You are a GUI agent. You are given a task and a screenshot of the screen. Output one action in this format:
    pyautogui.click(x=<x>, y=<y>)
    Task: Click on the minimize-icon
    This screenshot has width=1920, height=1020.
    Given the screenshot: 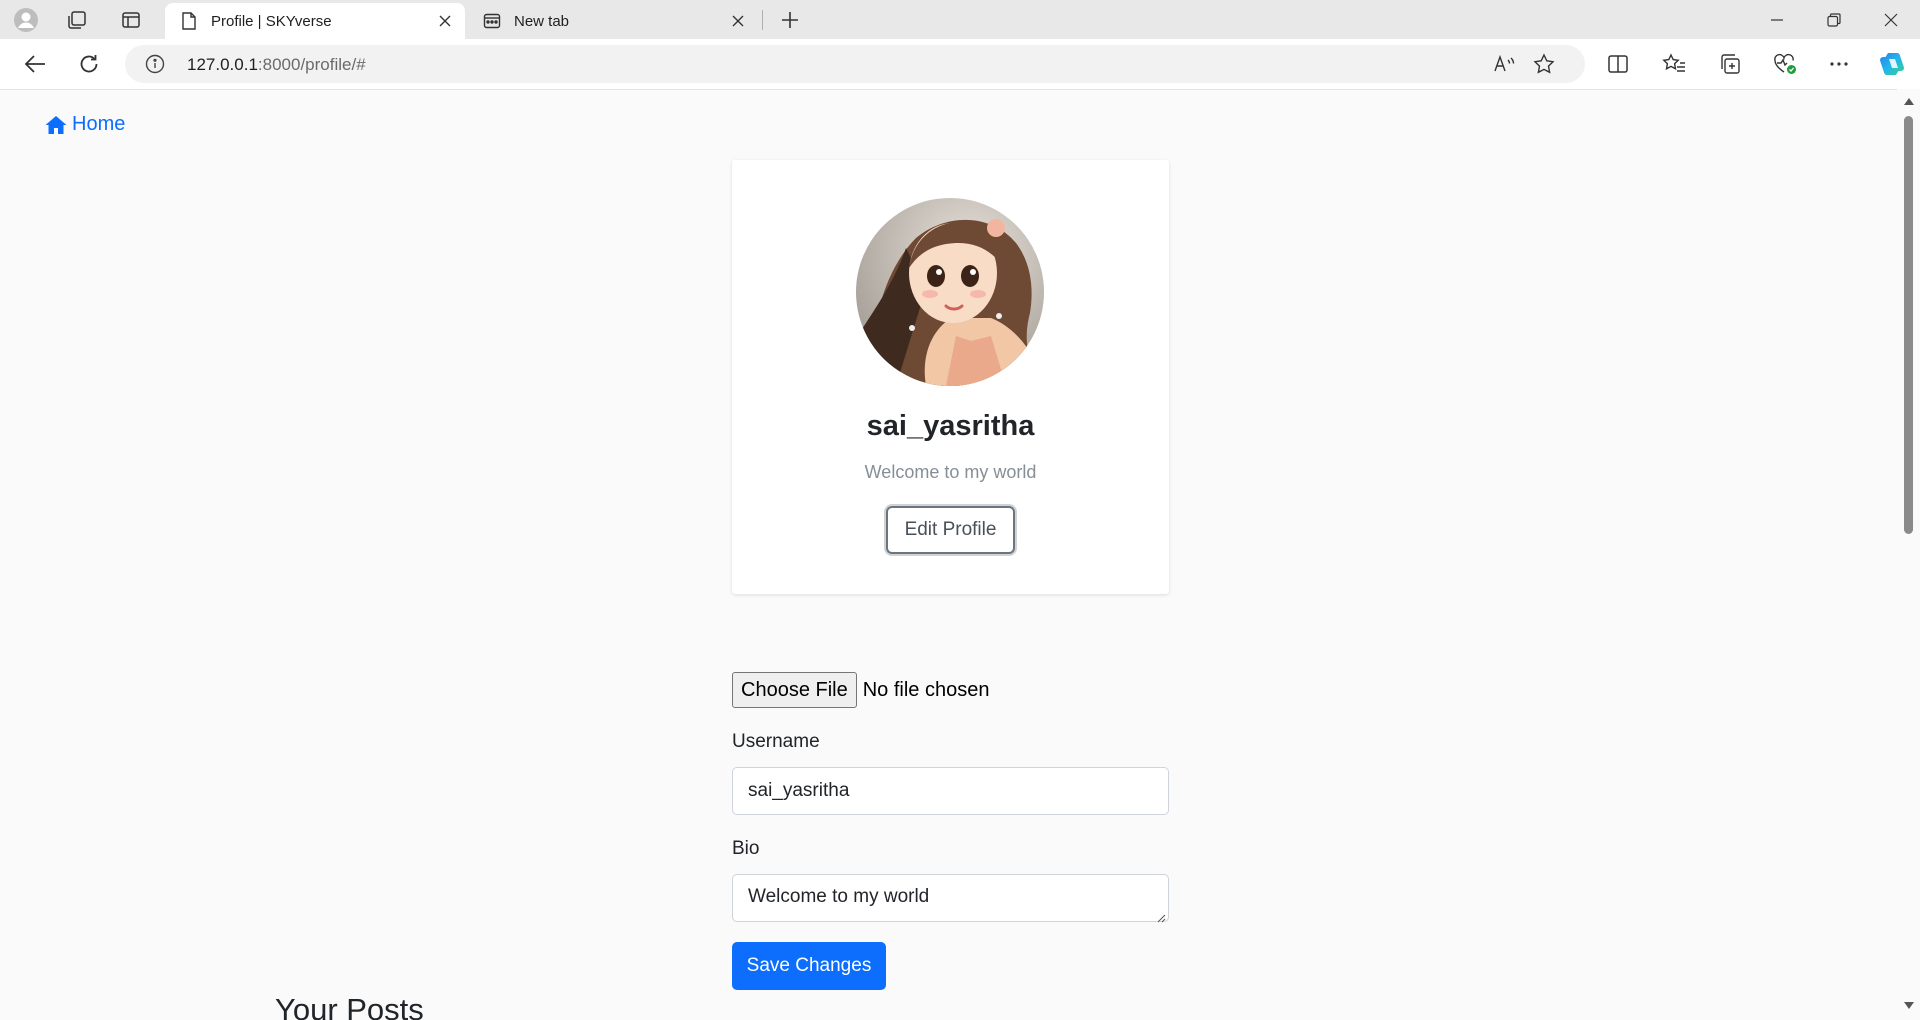 What is the action you would take?
    pyautogui.click(x=1776, y=19)
    